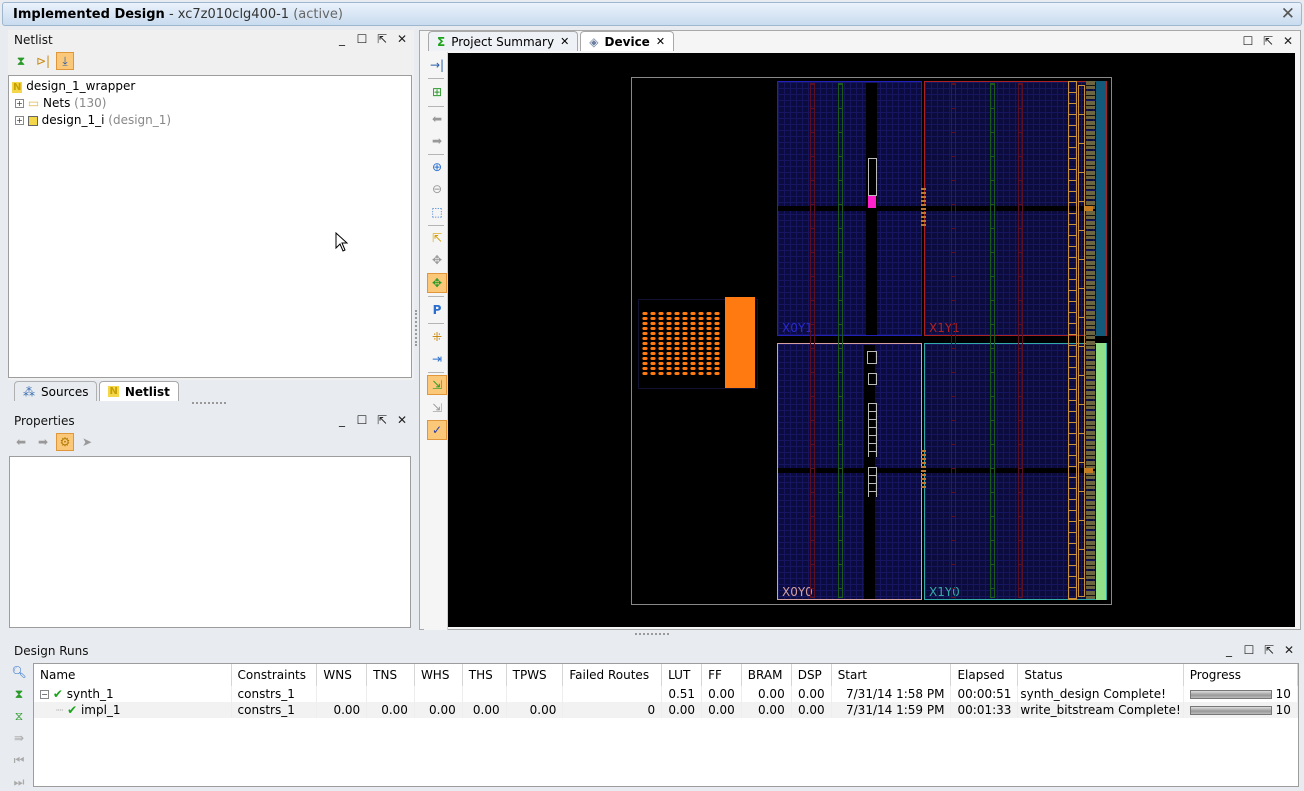  What do you see at coordinates (437, 189) in the screenshot?
I see `zoom-out-icon: ⊖` at bounding box center [437, 189].